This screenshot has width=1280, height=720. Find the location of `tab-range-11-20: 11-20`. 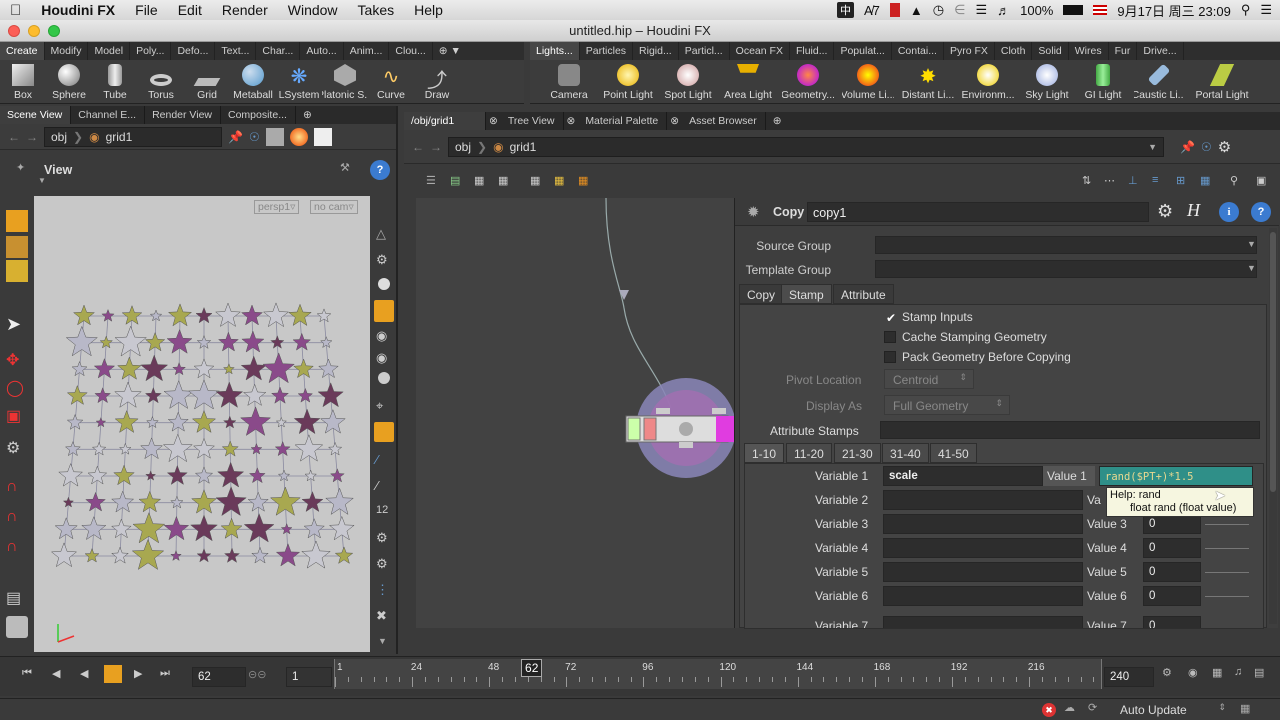

tab-range-11-20: 11-20 is located at coordinates (809, 453).